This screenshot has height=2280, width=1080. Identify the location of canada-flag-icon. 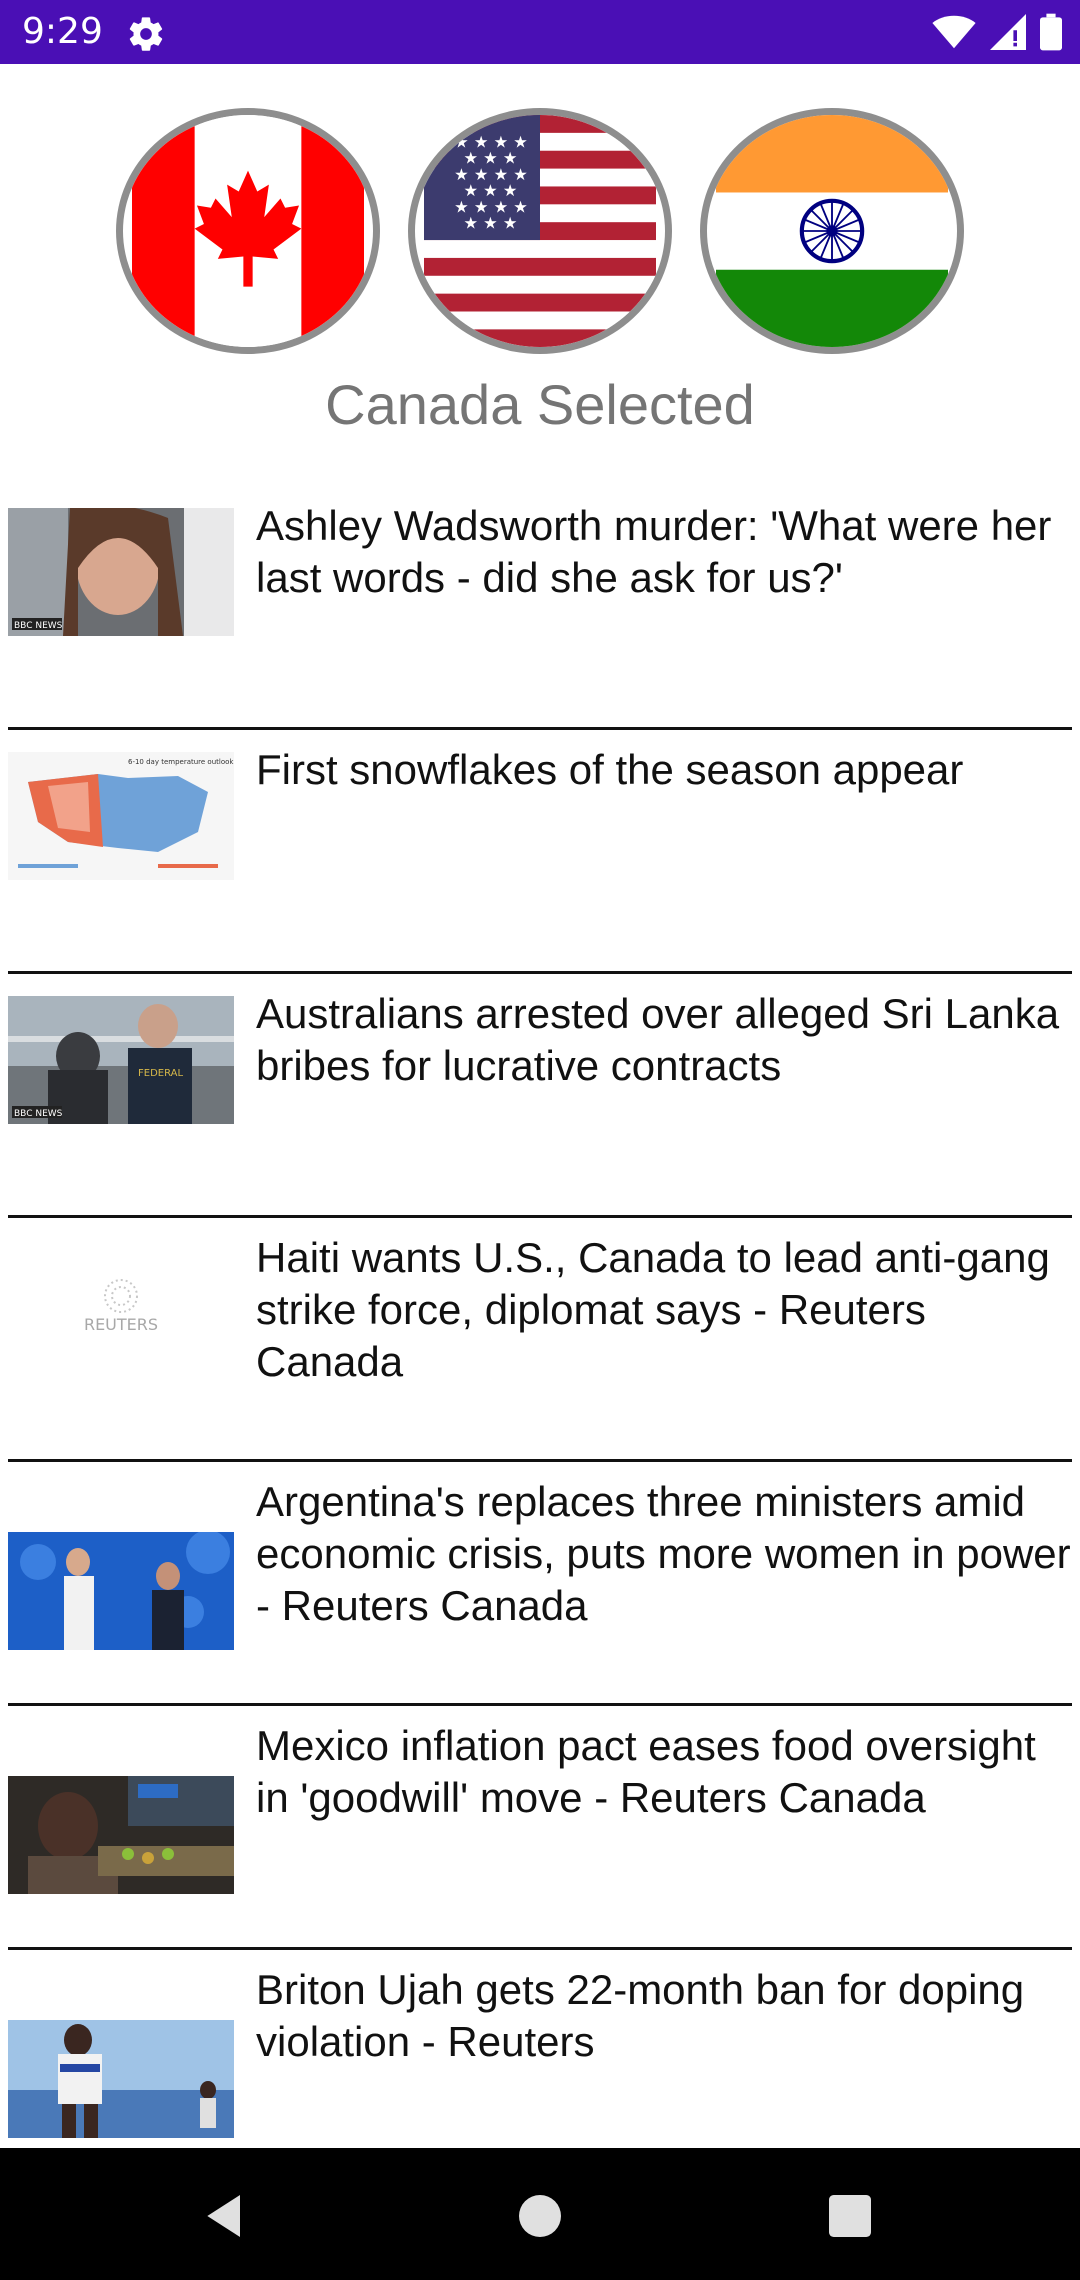
(248, 231).